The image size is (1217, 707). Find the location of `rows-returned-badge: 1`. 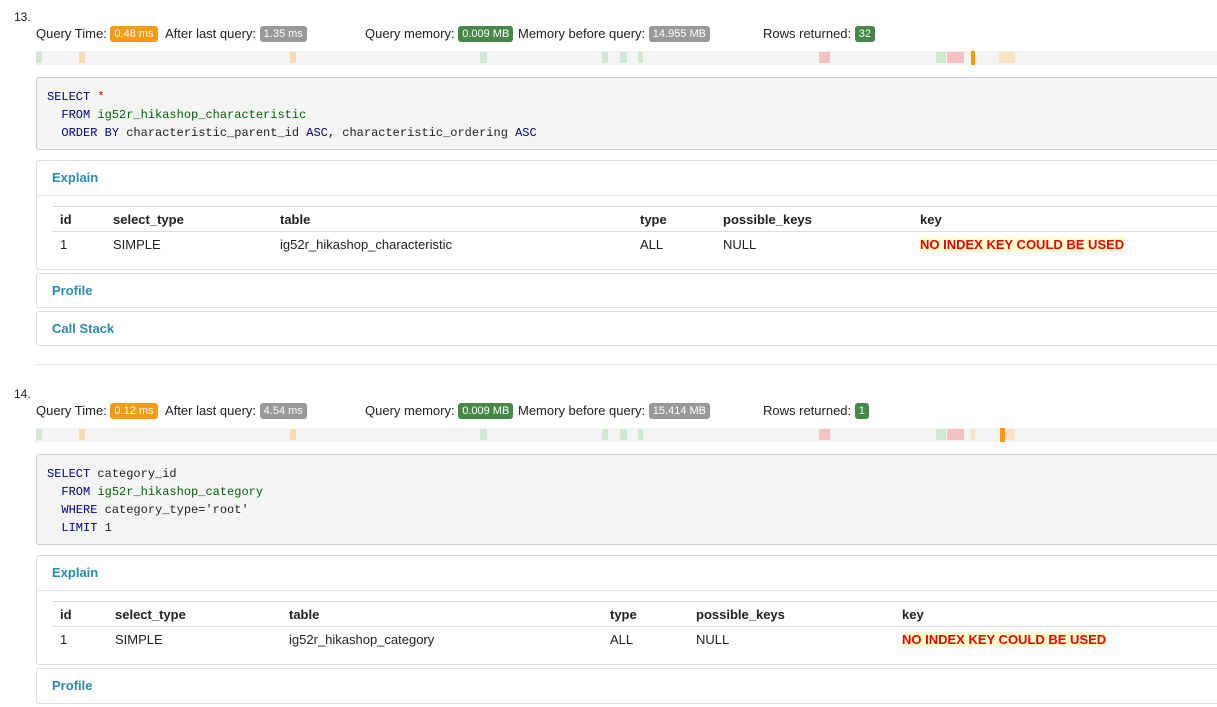

rows-returned-badge: 1 is located at coordinates (861, 411).